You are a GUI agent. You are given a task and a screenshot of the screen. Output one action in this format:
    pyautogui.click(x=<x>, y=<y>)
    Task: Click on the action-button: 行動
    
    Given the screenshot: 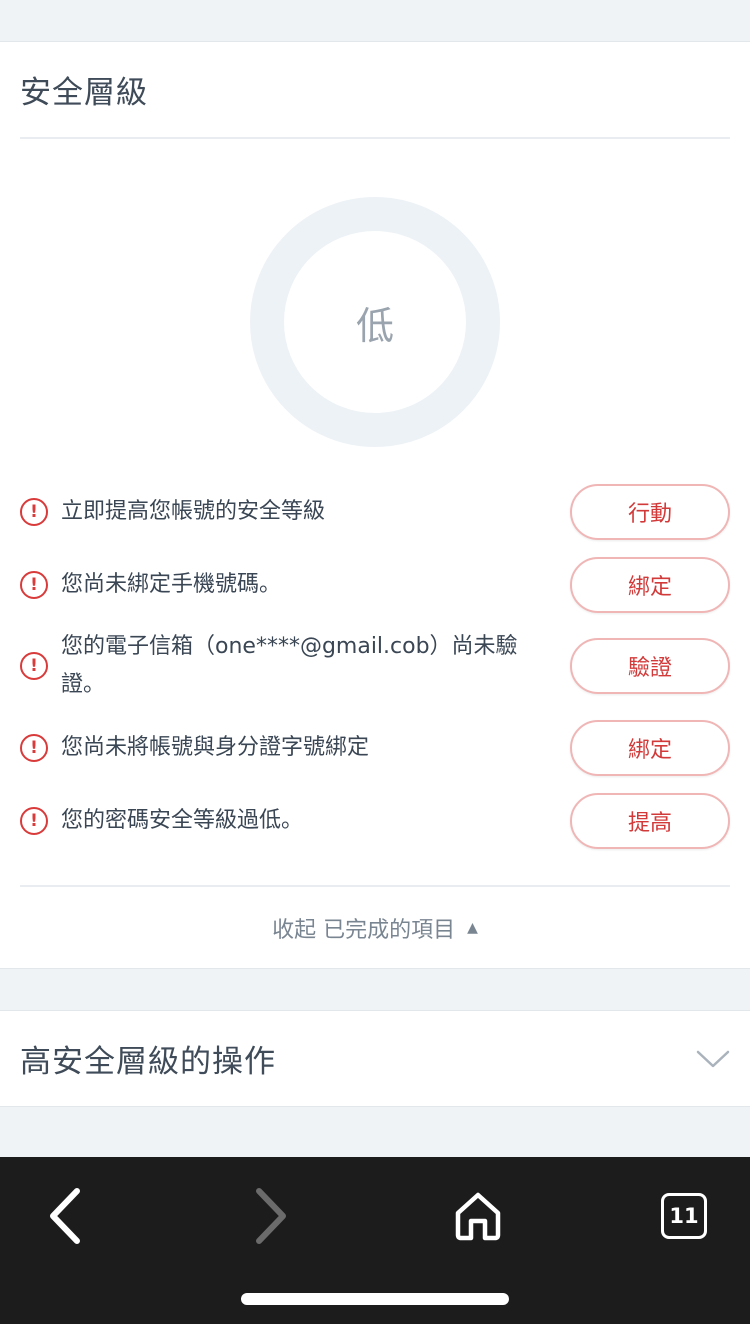 What is the action you would take?
    pyautogui.click(x=650, y=511)
    